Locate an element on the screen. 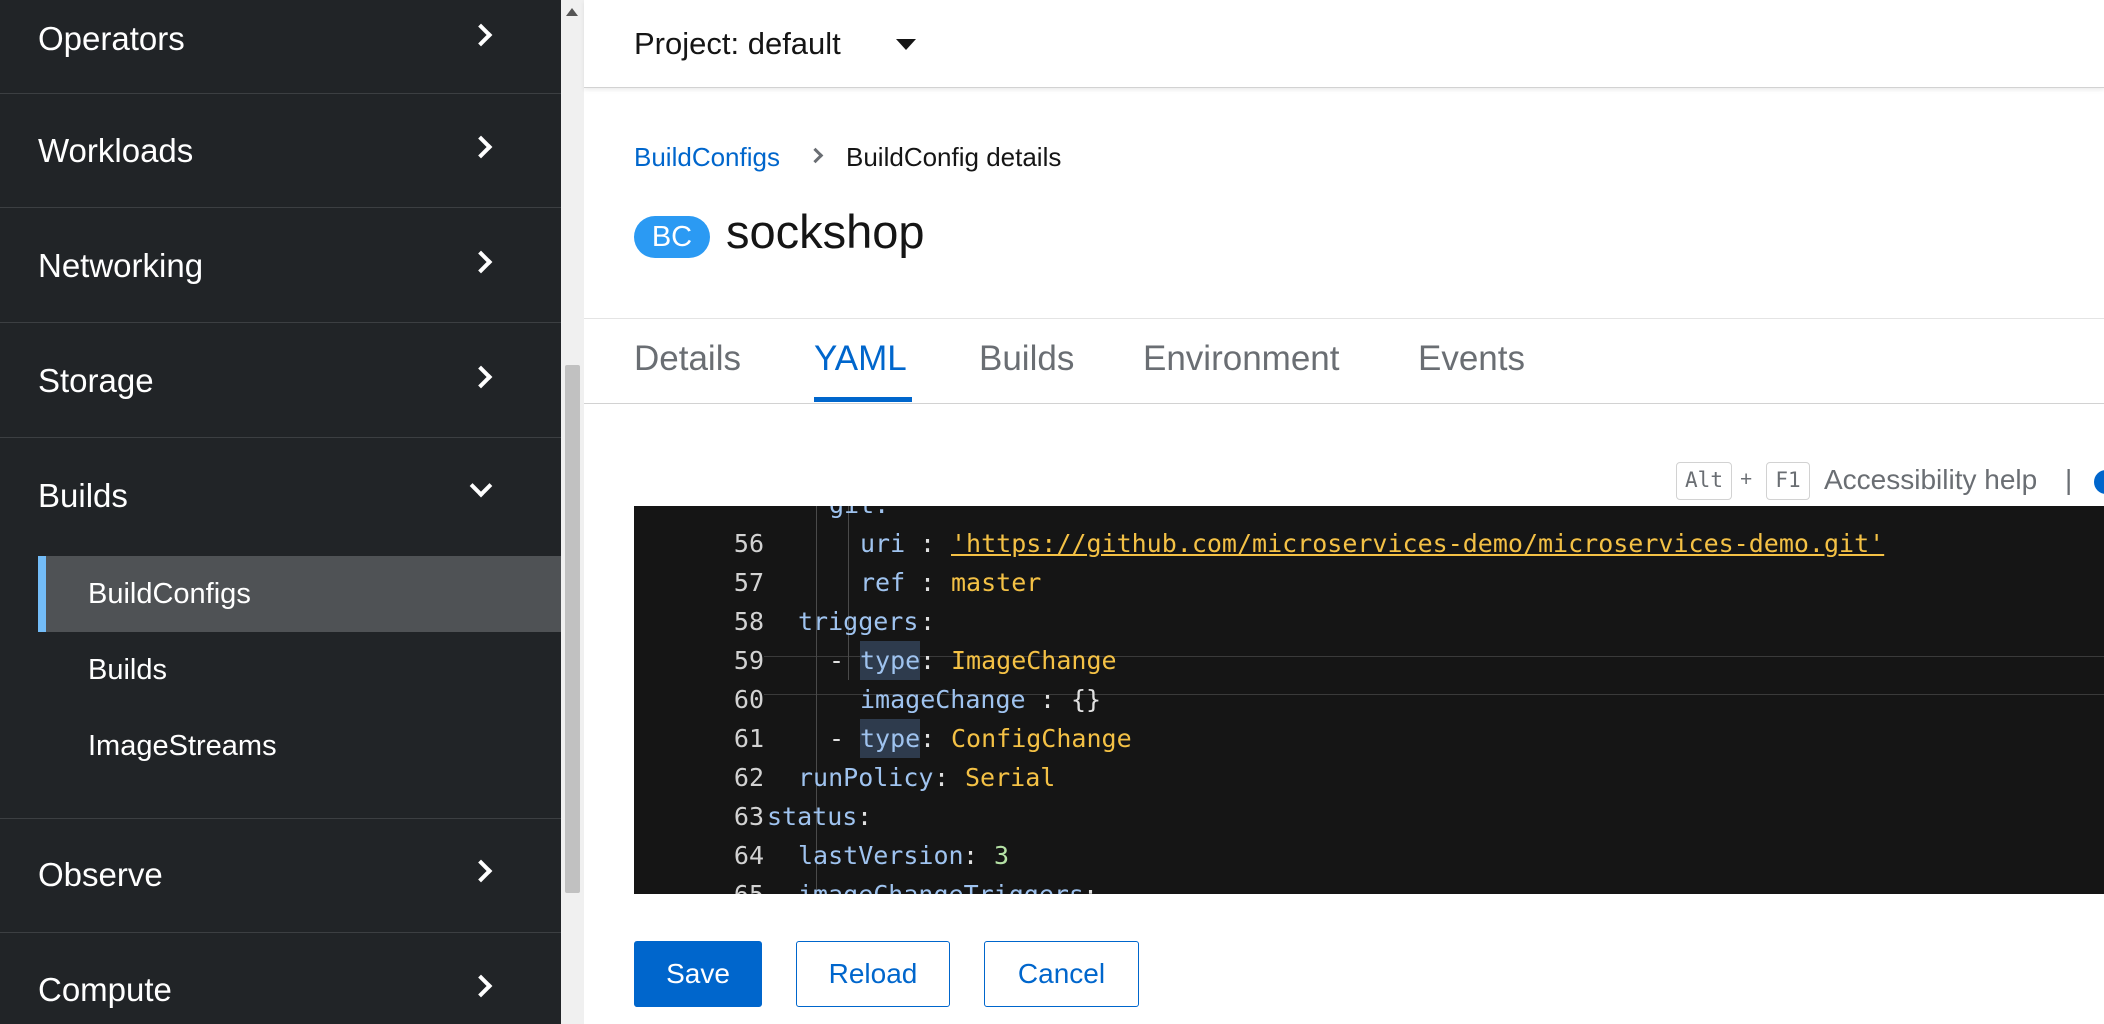  tab-bar: Details YAML Builds Environment Events is located at coordinates (1344, 361).